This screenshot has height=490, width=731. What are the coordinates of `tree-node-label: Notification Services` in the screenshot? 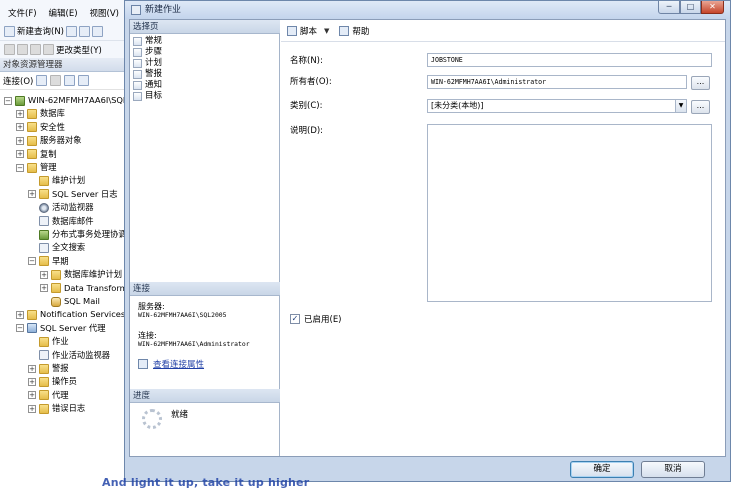 It's located at (83, 314).